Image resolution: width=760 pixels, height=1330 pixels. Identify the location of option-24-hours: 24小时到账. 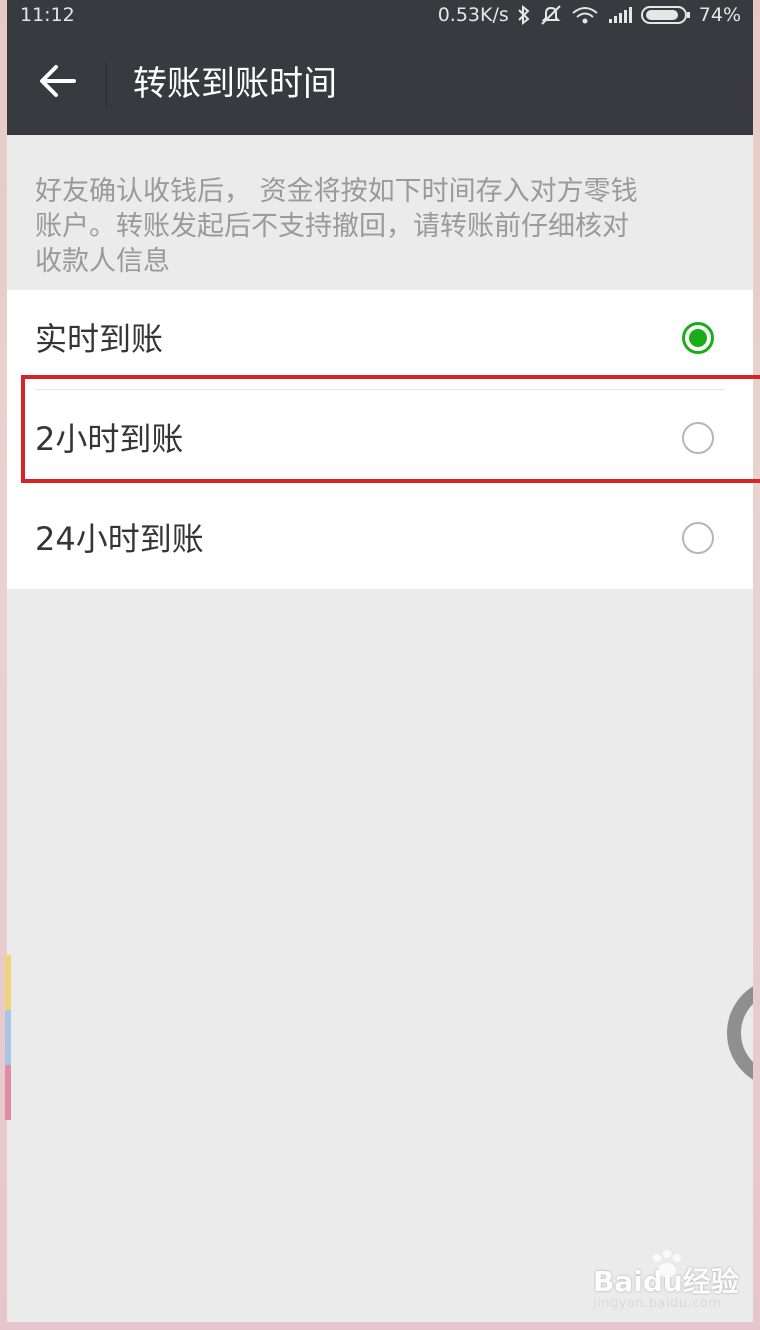
(380, 539).